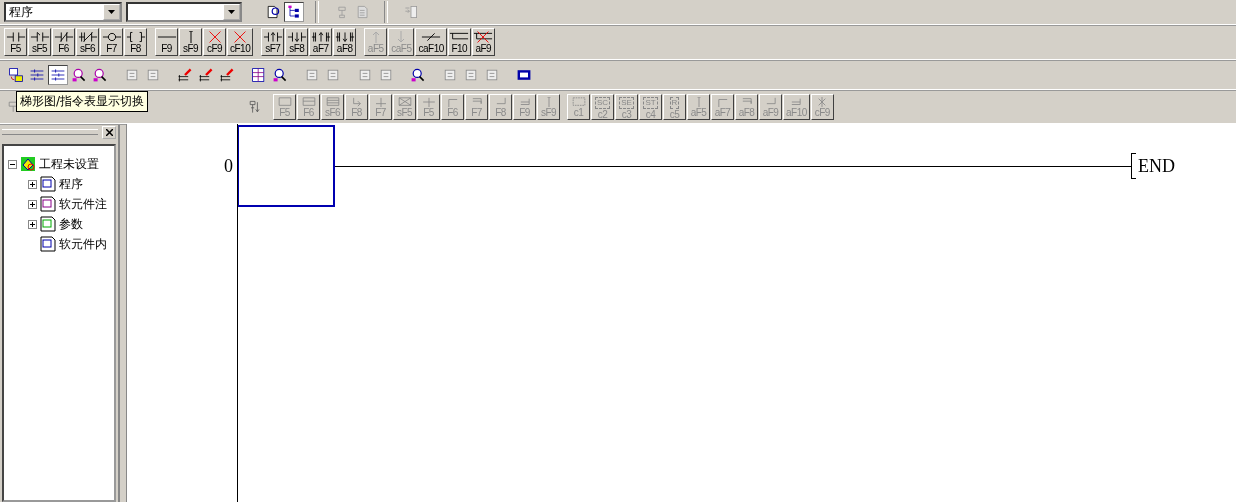 This screenshot has width=1236, height=502. What do you see at coordinates (1156, 166) in the screenshot?
I see `end-instruction: END` at bounding box center [1156, 166].